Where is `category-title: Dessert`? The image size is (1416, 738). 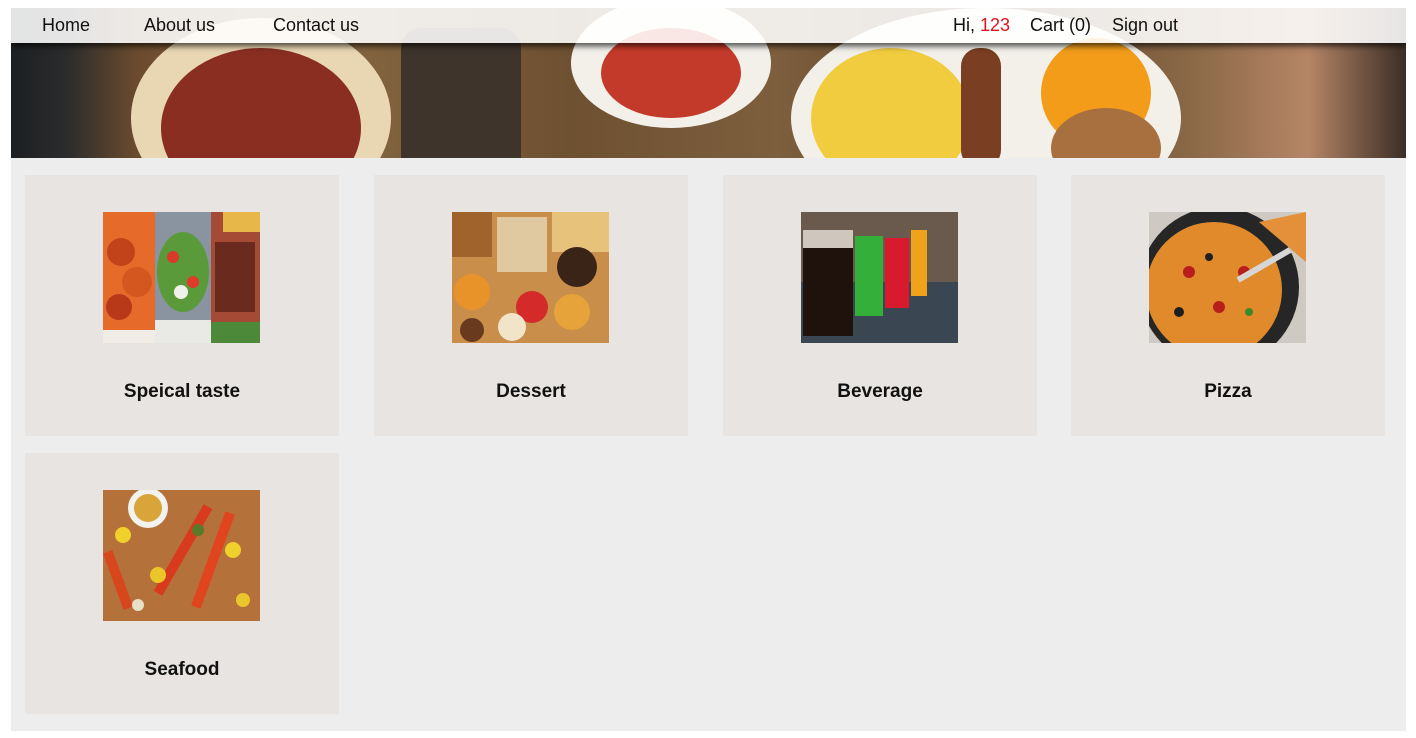
category-title: Dessert is located at coordinates (531, 392).